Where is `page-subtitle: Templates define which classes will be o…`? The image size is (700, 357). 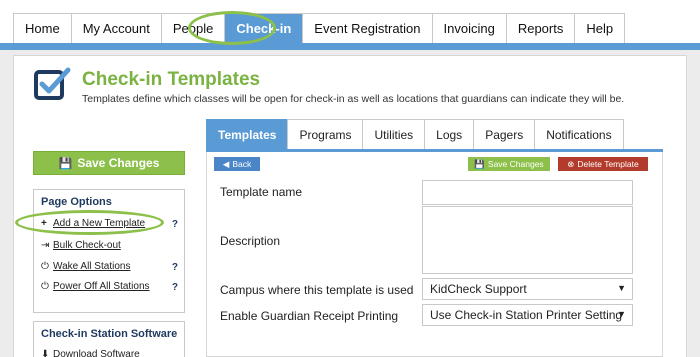
page-subtitle: Templates define which classes will be o… is located at coordinates (353, 99).